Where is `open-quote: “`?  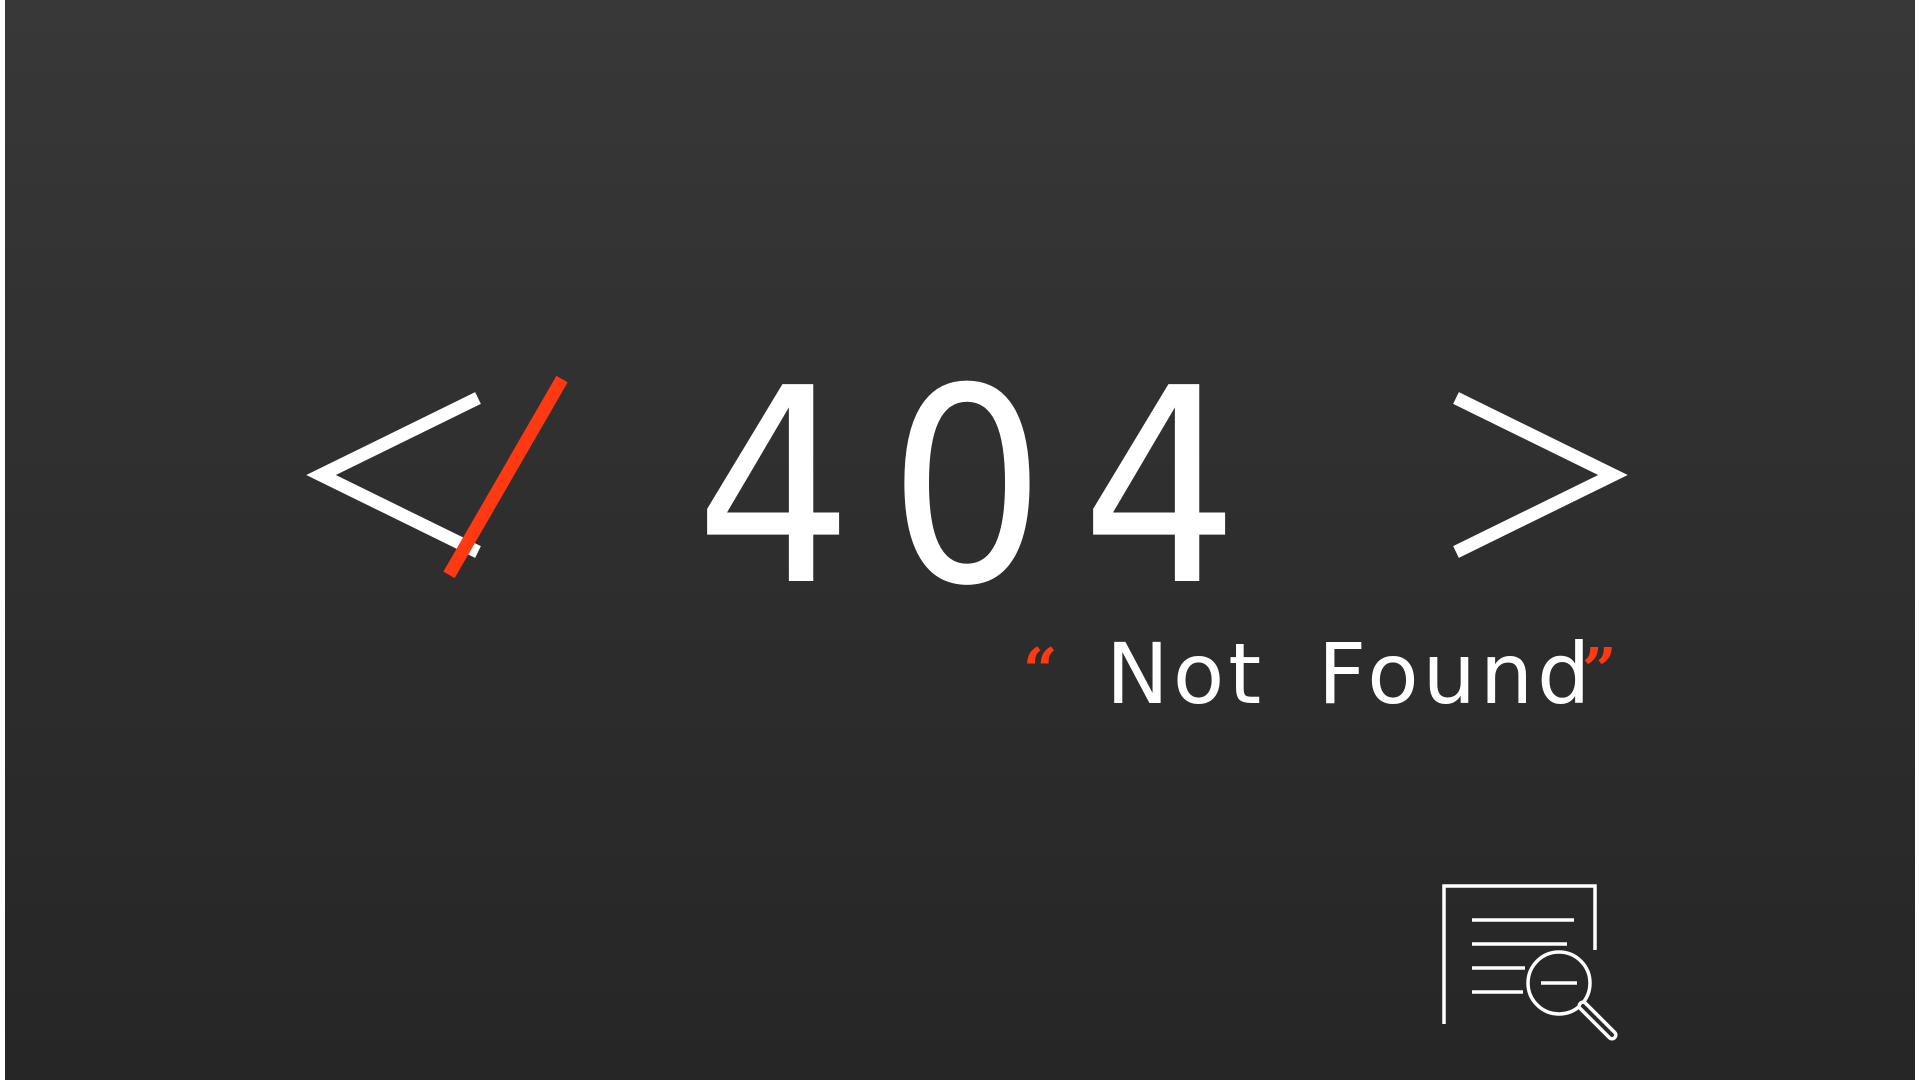
open-quote: “ is located at coordinates (1040, 671).